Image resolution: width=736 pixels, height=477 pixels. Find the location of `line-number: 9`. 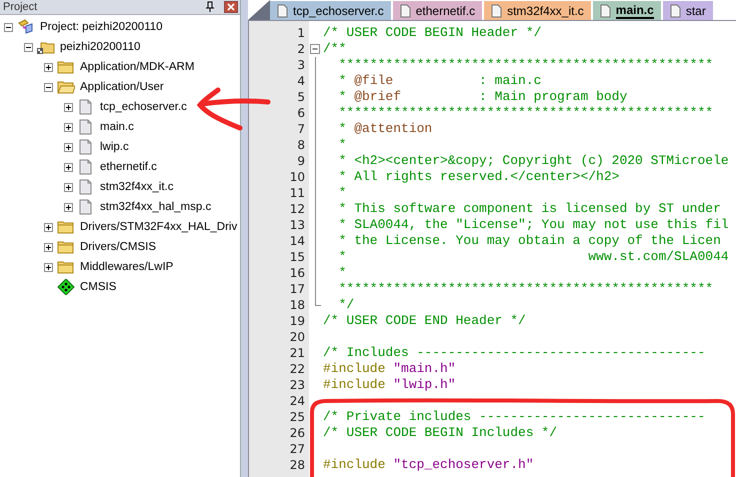

line-number: 9 is located at coordinates (301, 161).